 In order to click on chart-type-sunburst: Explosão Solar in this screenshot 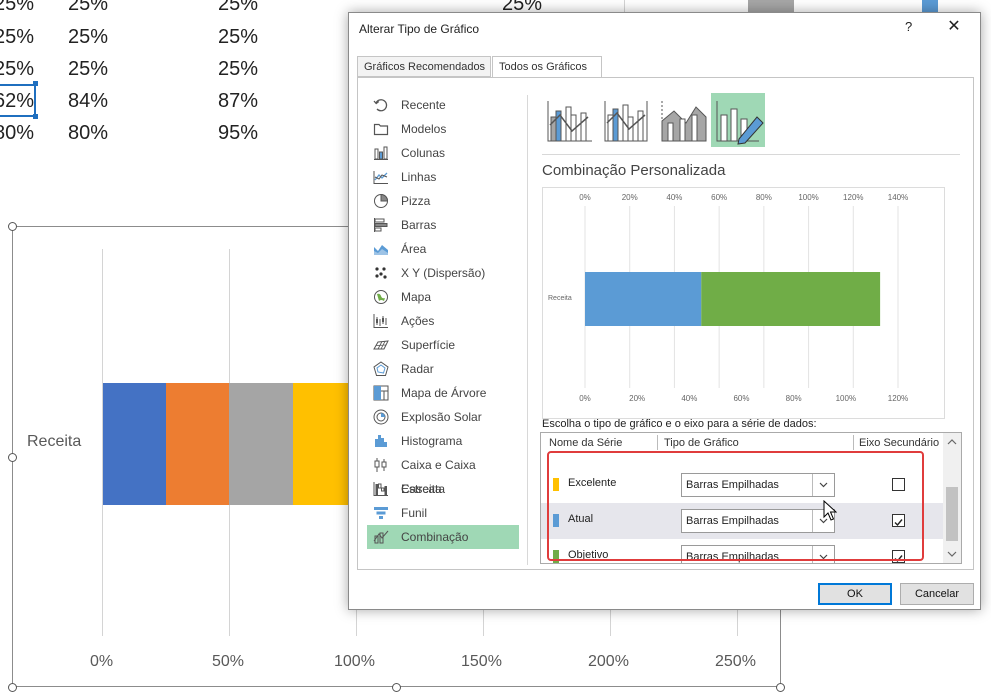, I will do `click(443, 417)`.